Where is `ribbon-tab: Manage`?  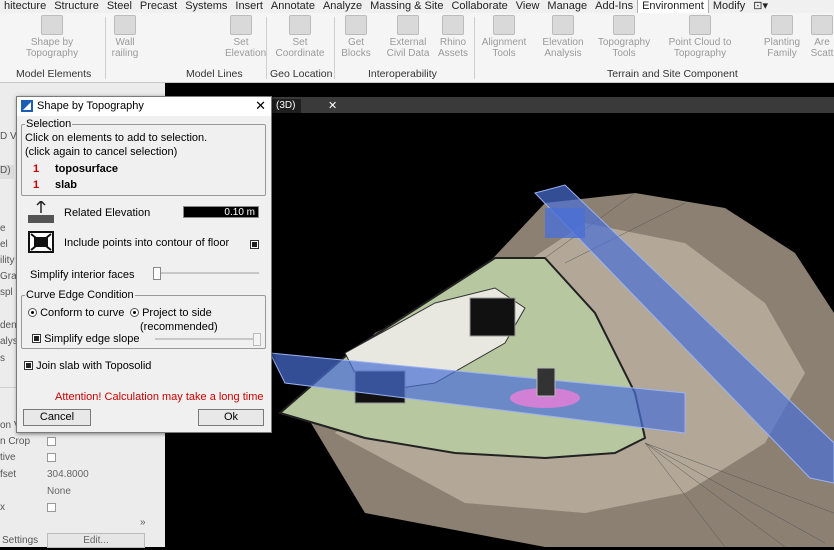
ribbon-tab: Manage is located at coordinates (567, 6).